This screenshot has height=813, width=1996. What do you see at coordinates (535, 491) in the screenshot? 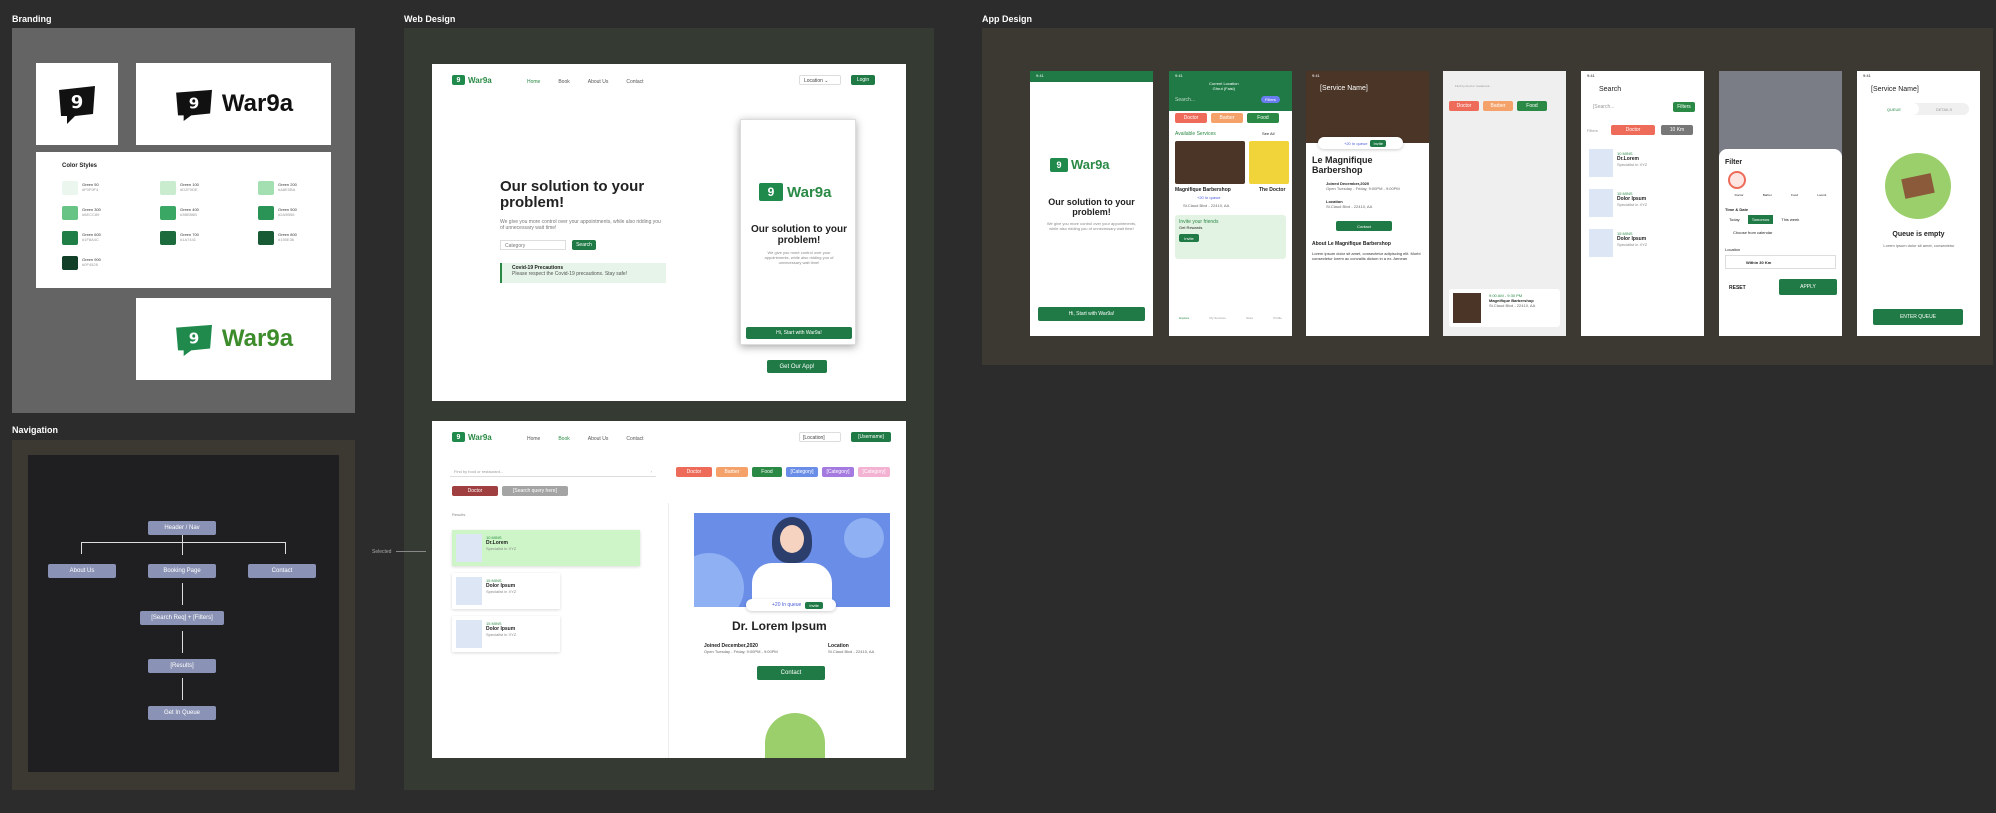
I see `filter-tag-query: [Search query here]` at bounding box center [535, 491].